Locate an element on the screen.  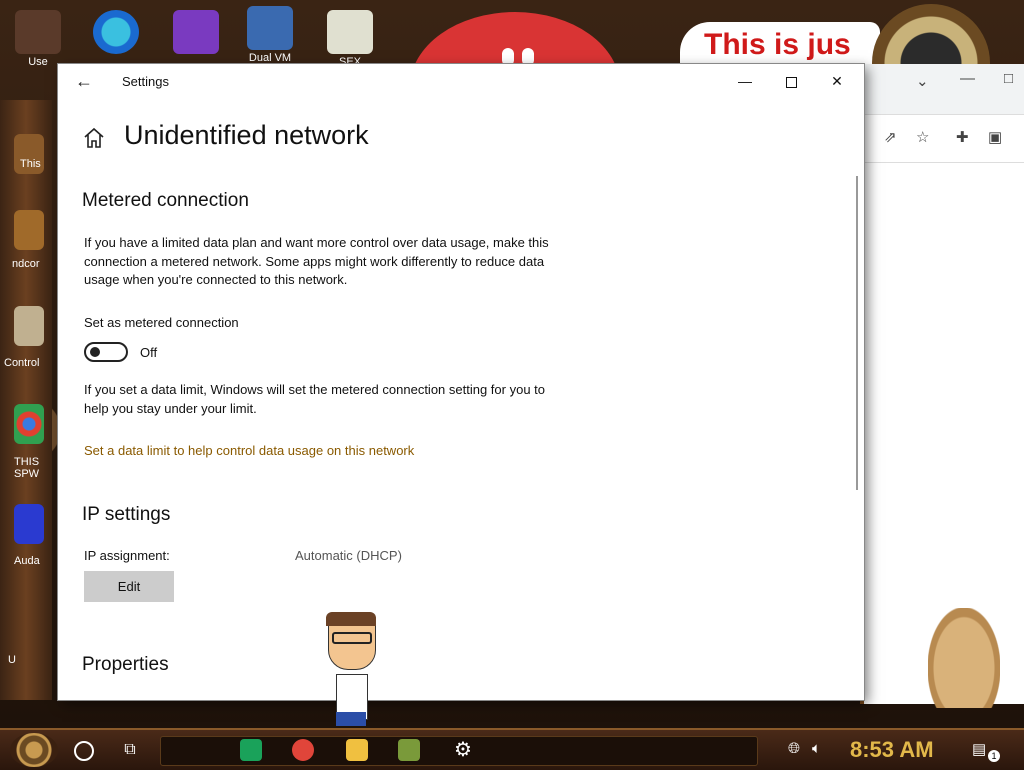
search-circle-icon is located at coordinates (84, 751).